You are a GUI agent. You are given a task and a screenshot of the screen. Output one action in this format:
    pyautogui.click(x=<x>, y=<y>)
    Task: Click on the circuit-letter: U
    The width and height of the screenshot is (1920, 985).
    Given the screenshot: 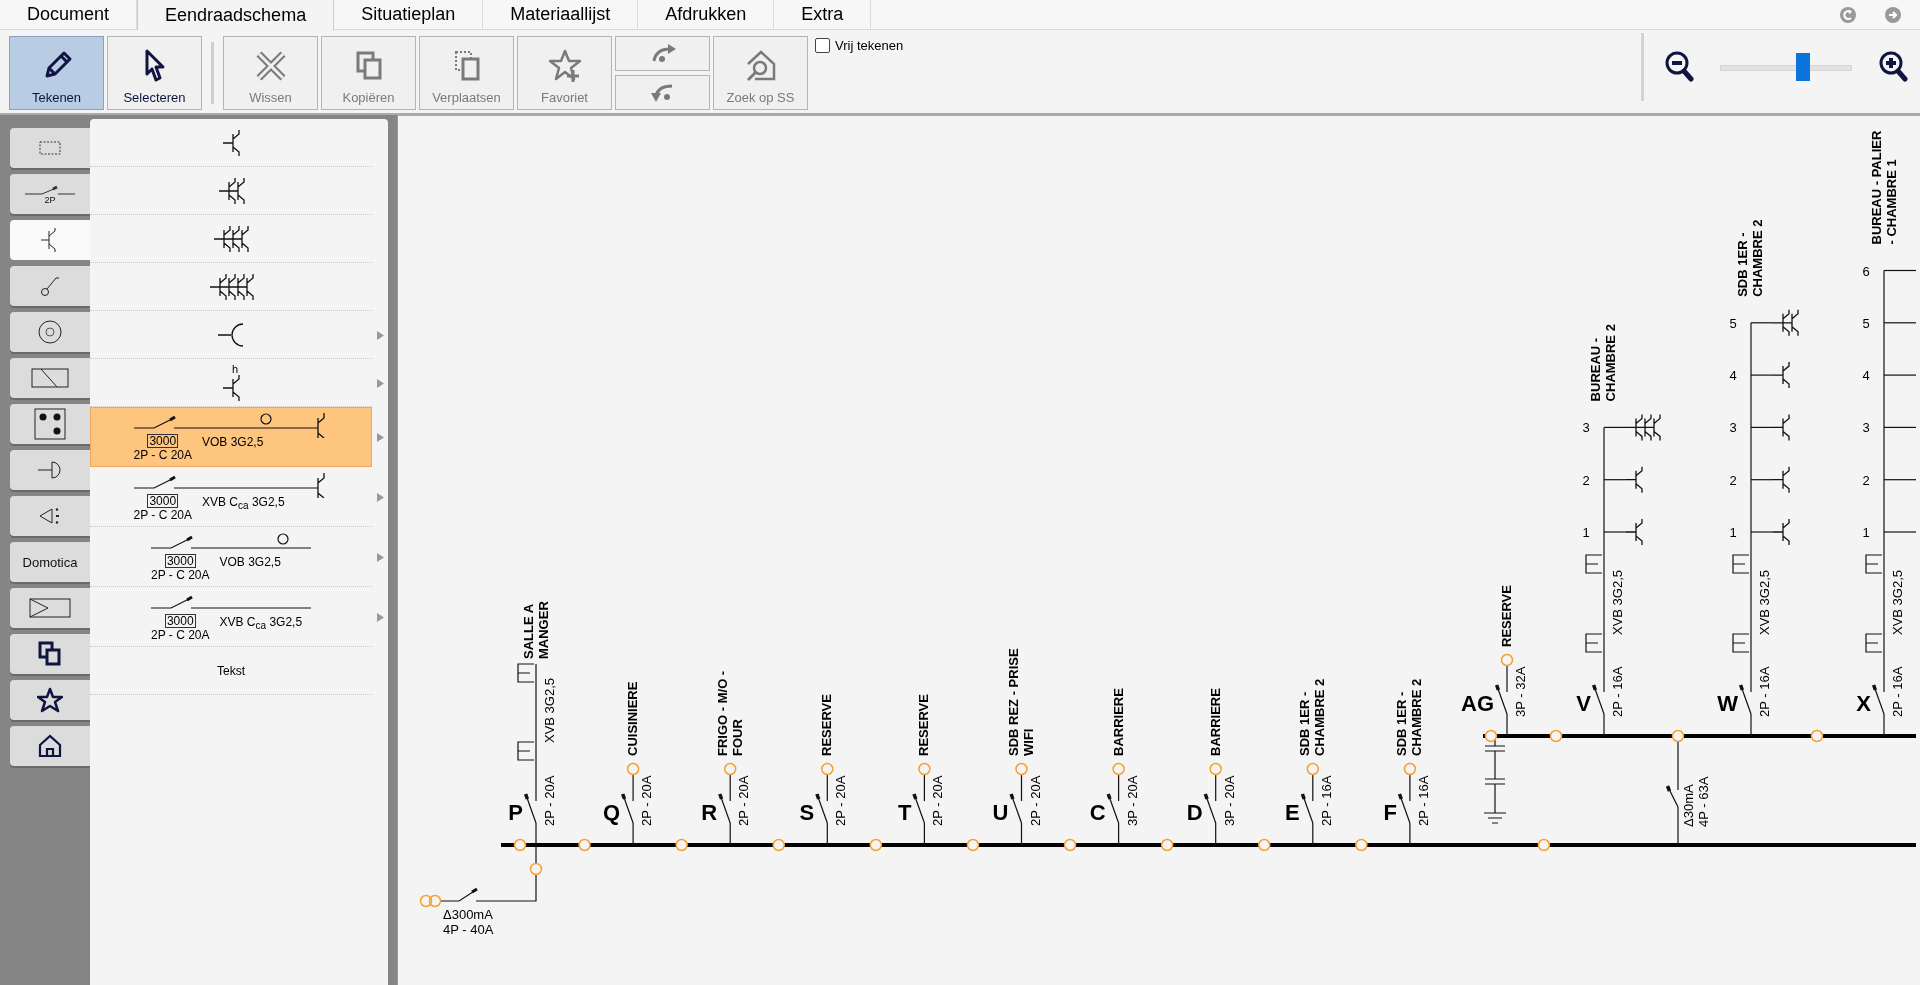 What is the action you would take?
    pyautogui.click(x=1000, y=812)
    